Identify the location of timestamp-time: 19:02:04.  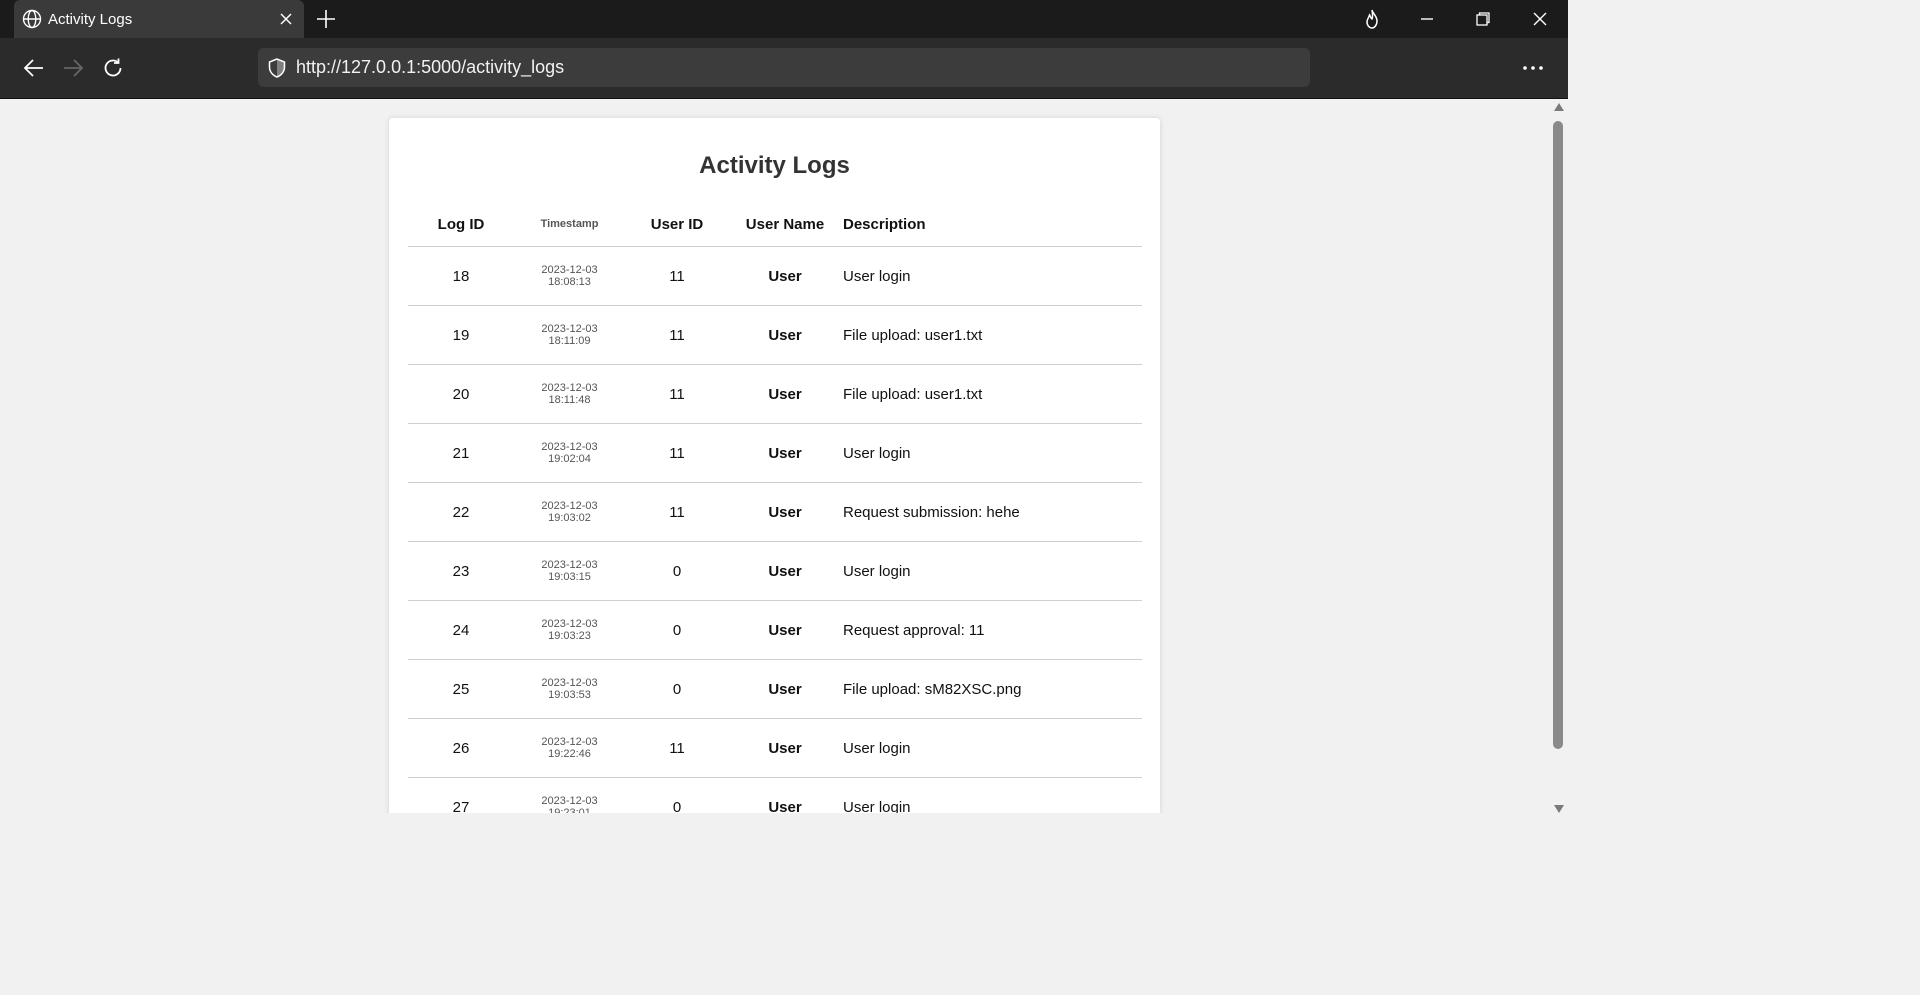
(569, 459).